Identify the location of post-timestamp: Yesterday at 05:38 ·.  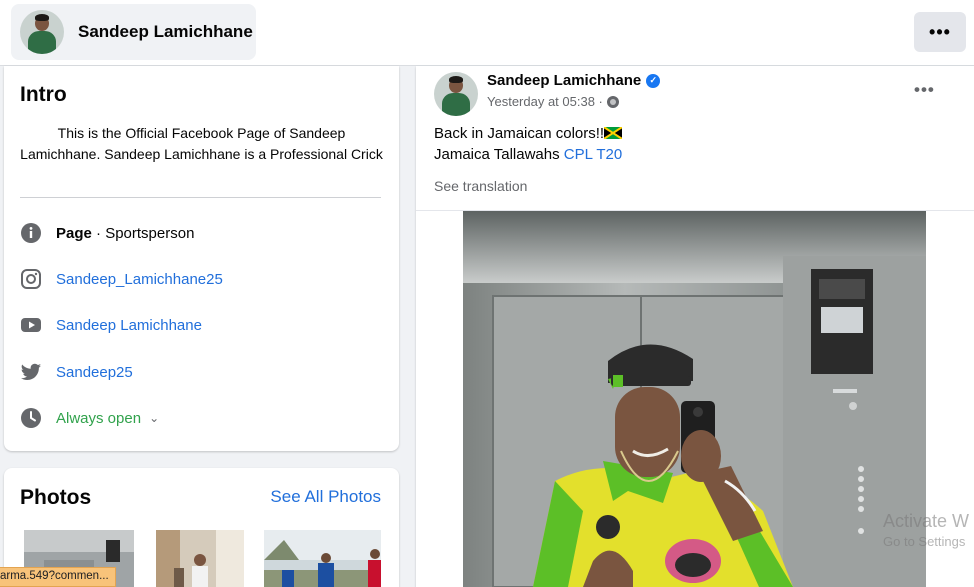
(553, 101).